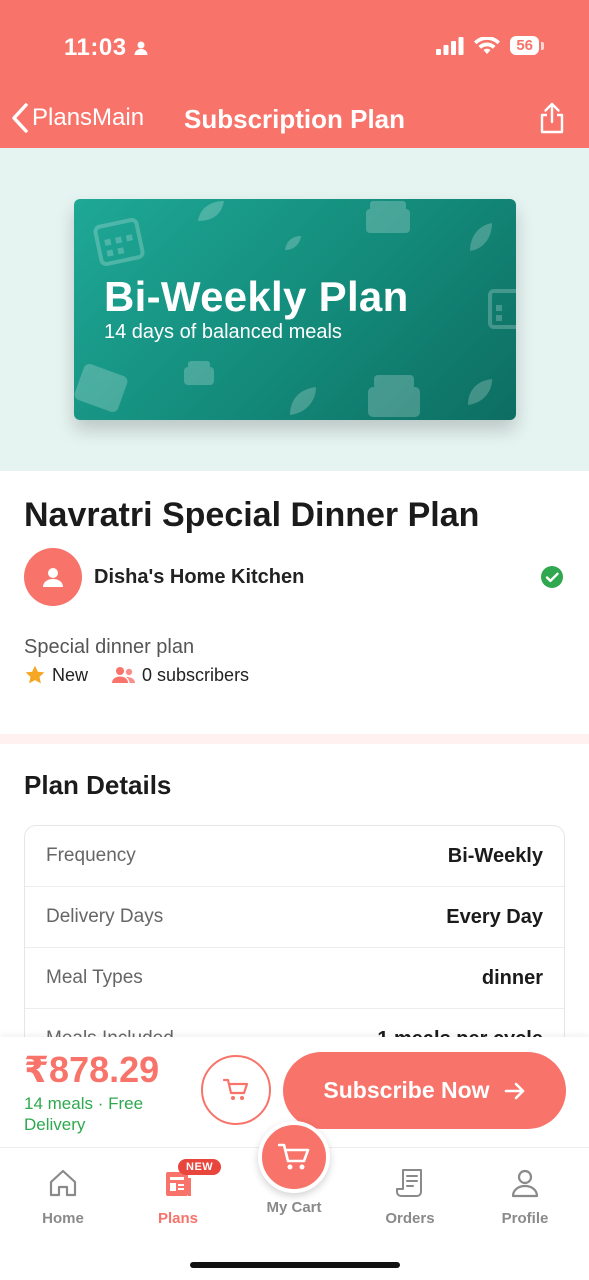  What do you see at coordinates (525, 1183) in the screenshot?
I see `user-icon` at bounding box center [525, 1183].